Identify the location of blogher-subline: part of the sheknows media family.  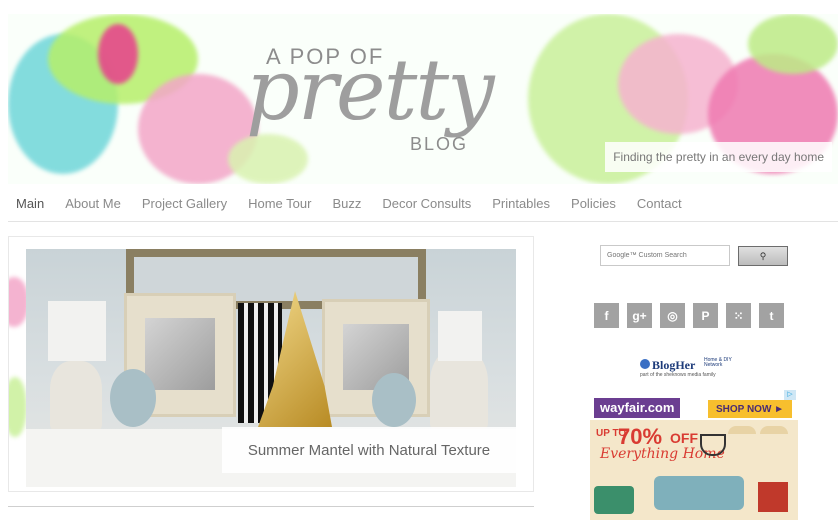
(678, 375).